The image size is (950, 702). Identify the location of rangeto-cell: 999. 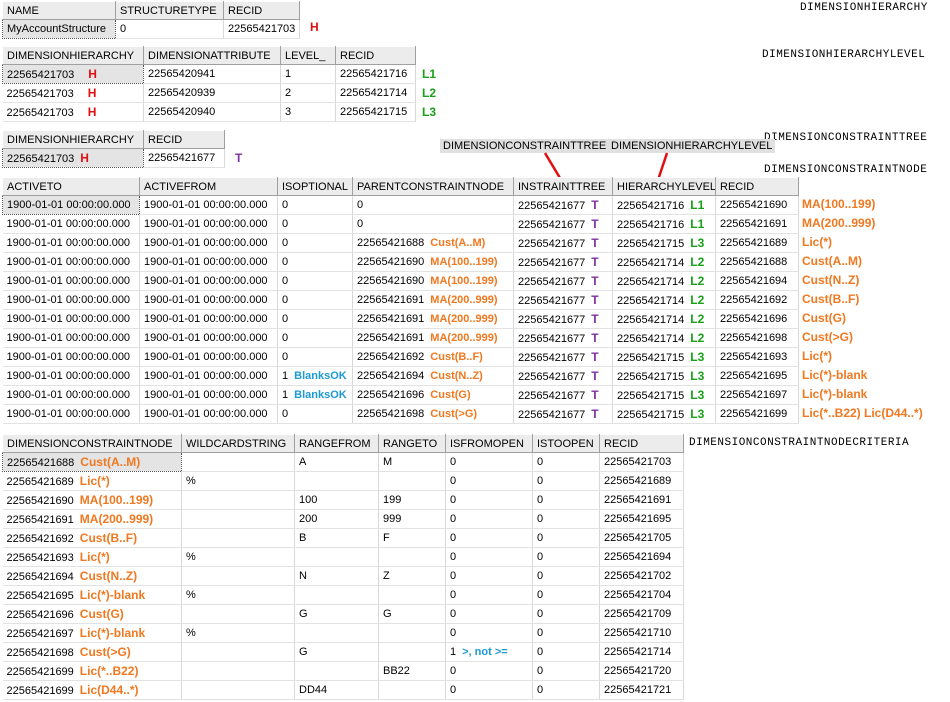
(412, 519).